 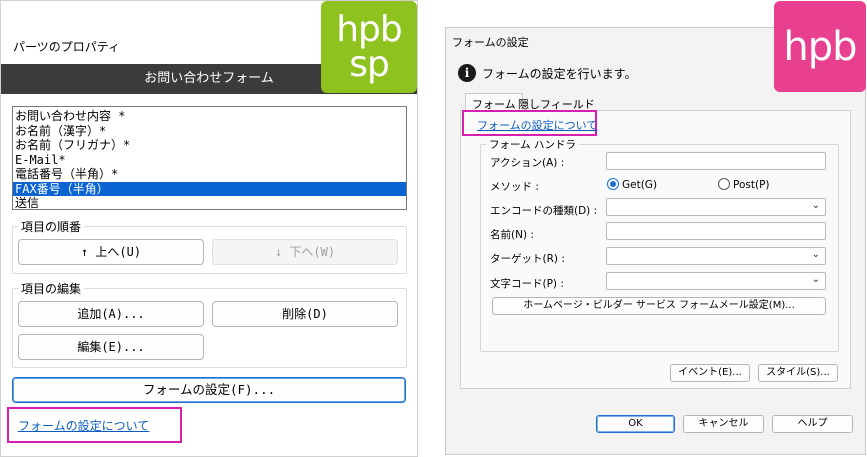 I want to click on logo-sp-text: sp, so click(x=369, y=64).